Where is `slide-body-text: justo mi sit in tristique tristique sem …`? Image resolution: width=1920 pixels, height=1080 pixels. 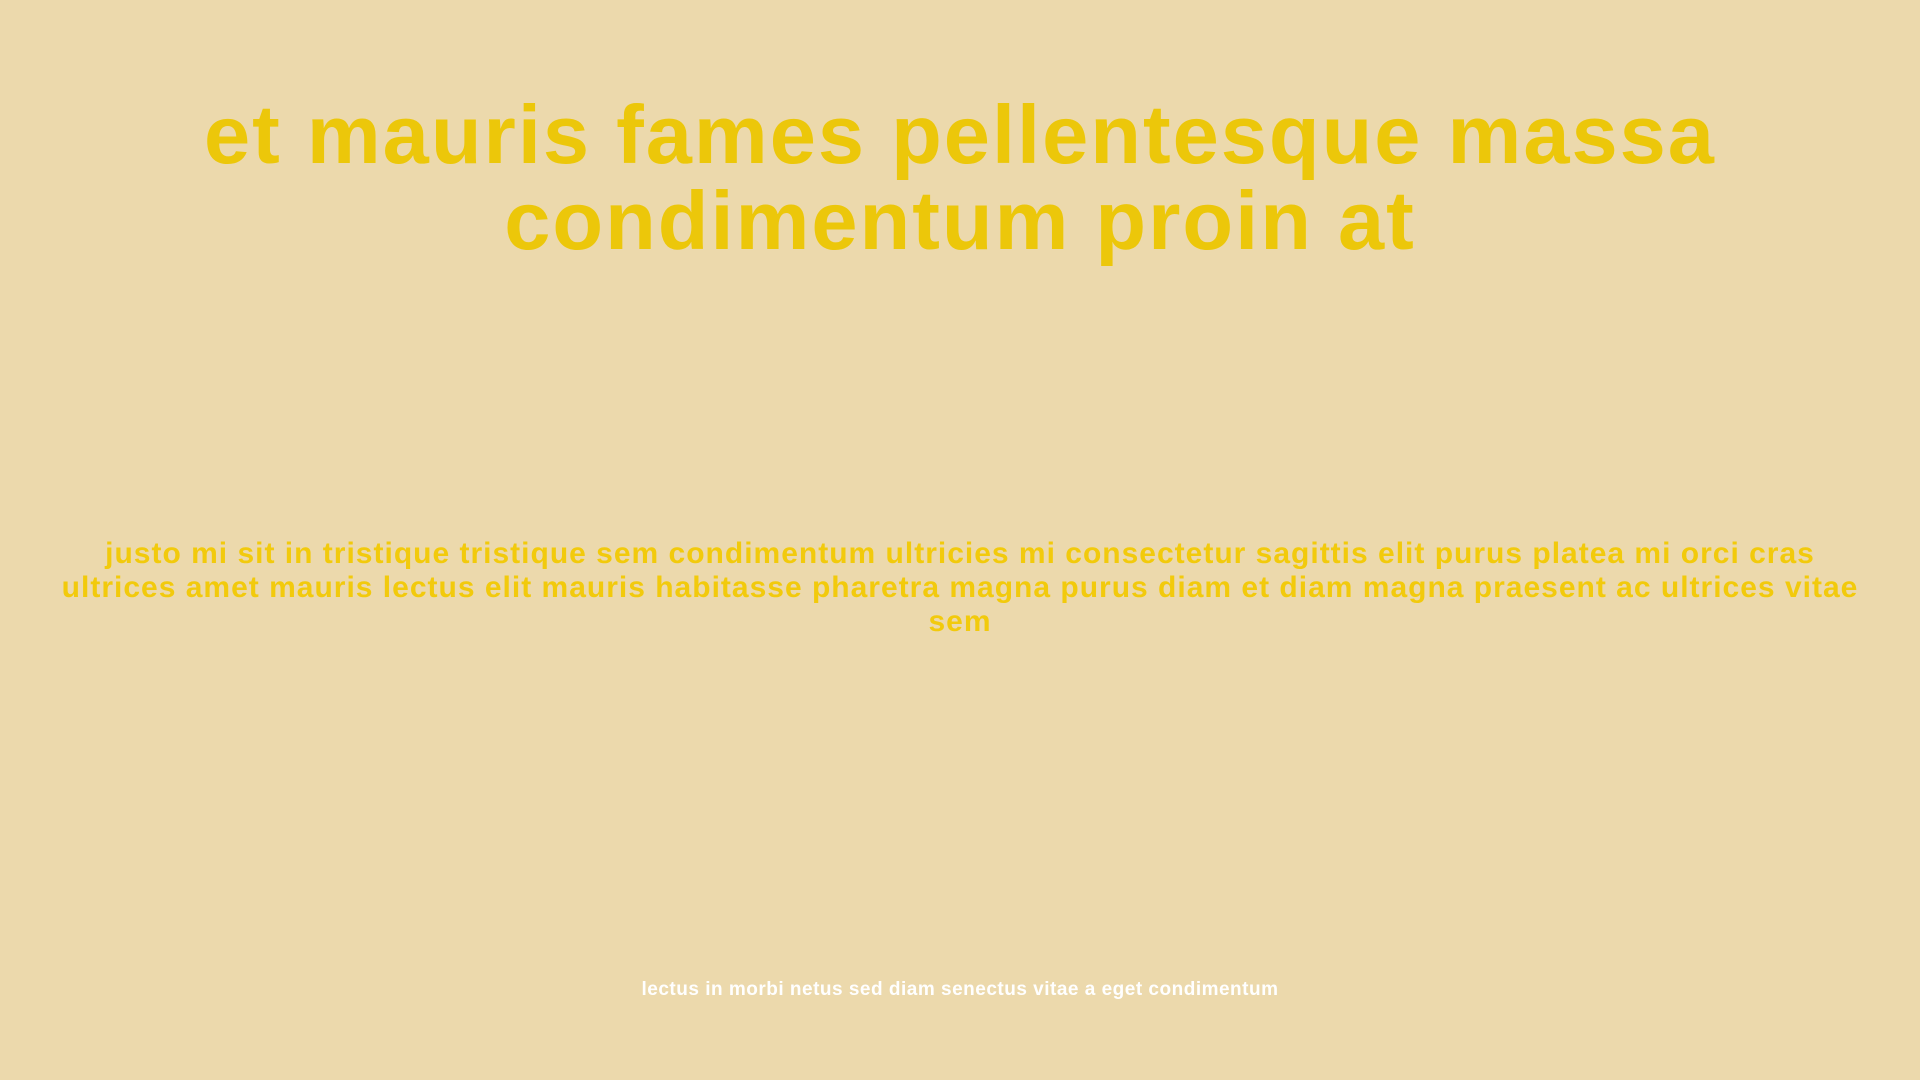
slide-body-text: justo mi sit in tristique tristique sem … is located at coordinates (960, 587).